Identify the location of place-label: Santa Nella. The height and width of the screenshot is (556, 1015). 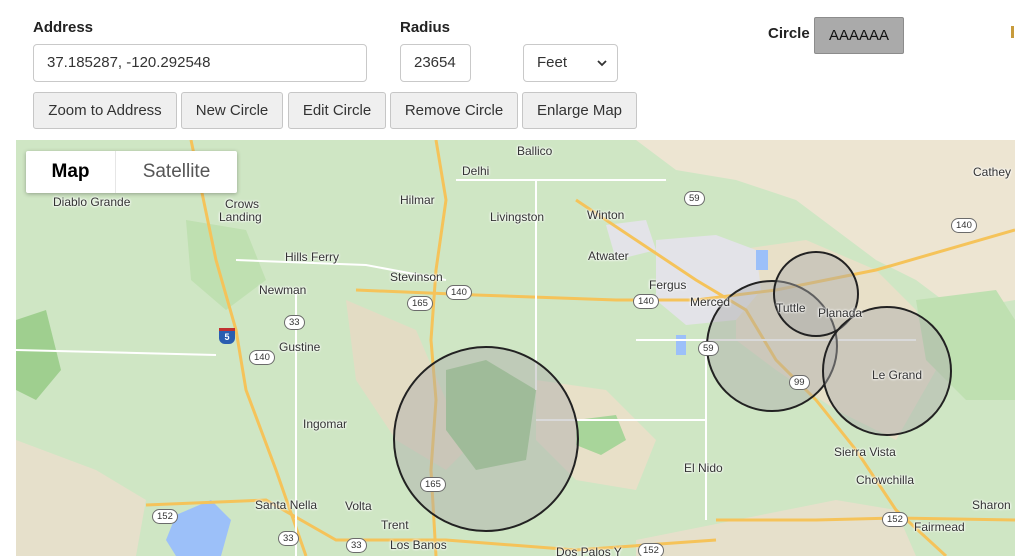
(286, 505).